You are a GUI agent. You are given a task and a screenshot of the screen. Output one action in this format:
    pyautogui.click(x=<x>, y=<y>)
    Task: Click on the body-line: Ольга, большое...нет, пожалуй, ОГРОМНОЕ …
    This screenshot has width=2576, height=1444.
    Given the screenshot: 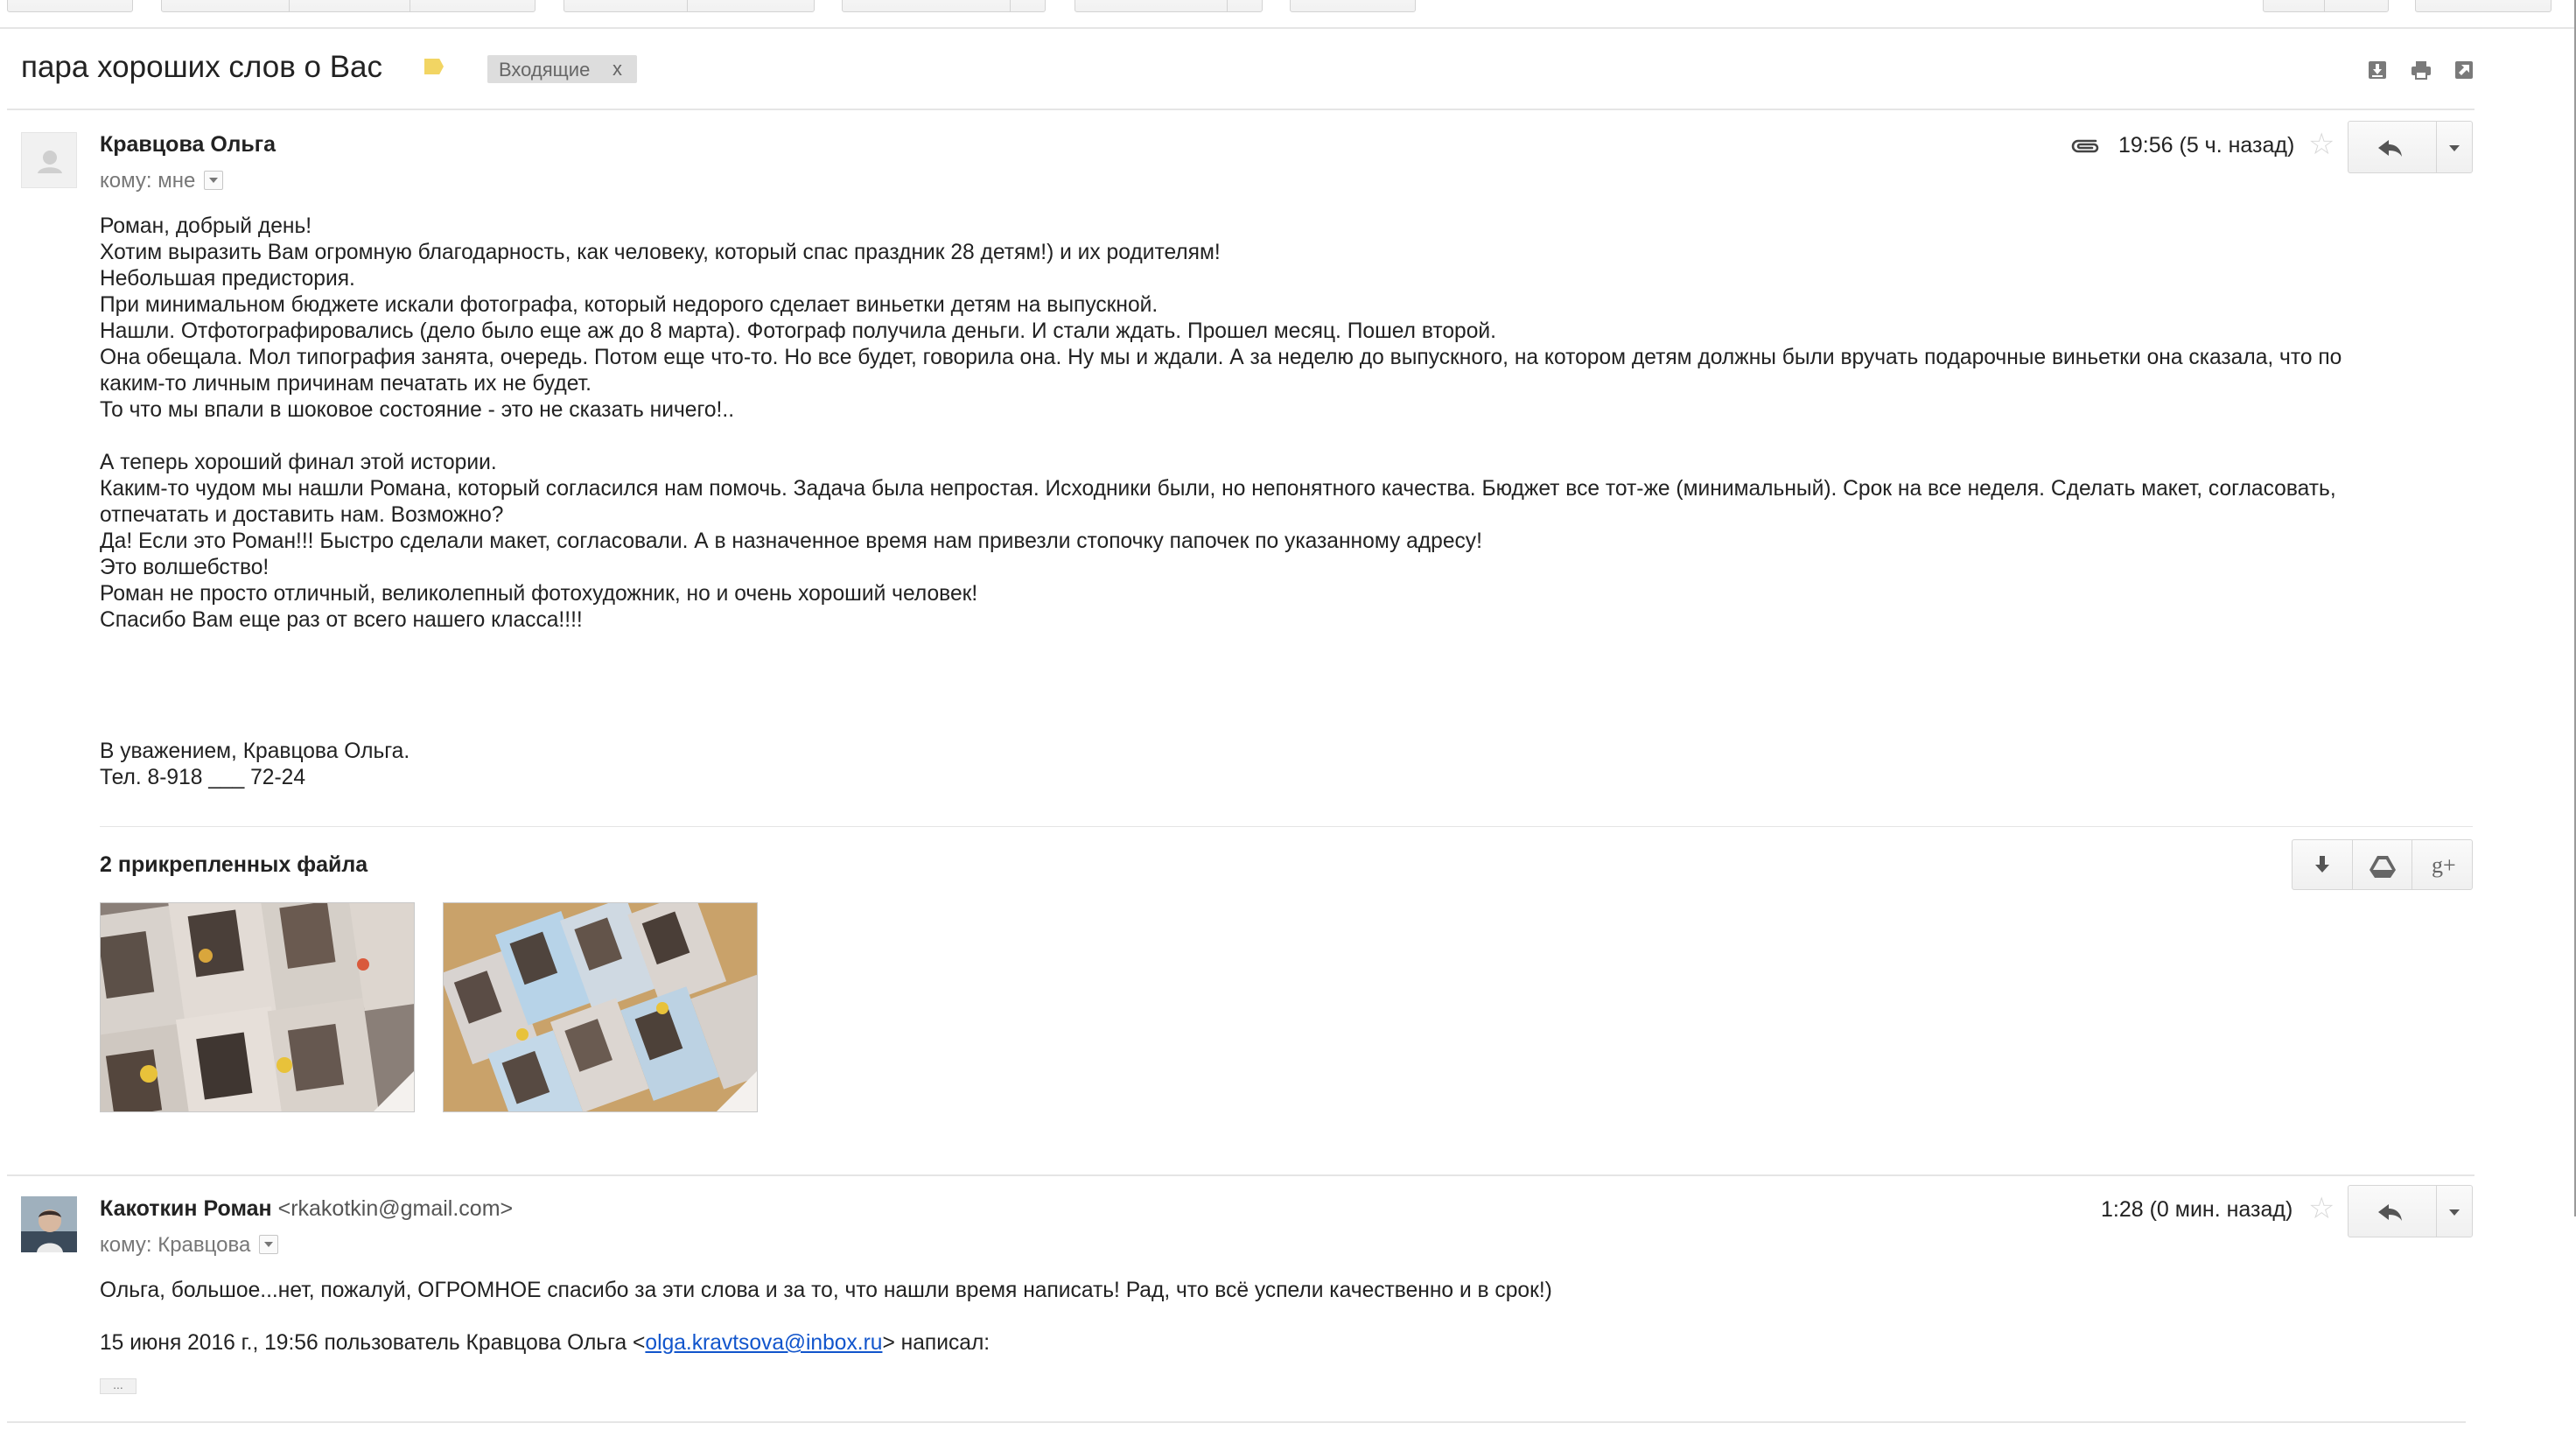 What is the action you would take?
    pyautogui.click(x=826, y=1290)
    